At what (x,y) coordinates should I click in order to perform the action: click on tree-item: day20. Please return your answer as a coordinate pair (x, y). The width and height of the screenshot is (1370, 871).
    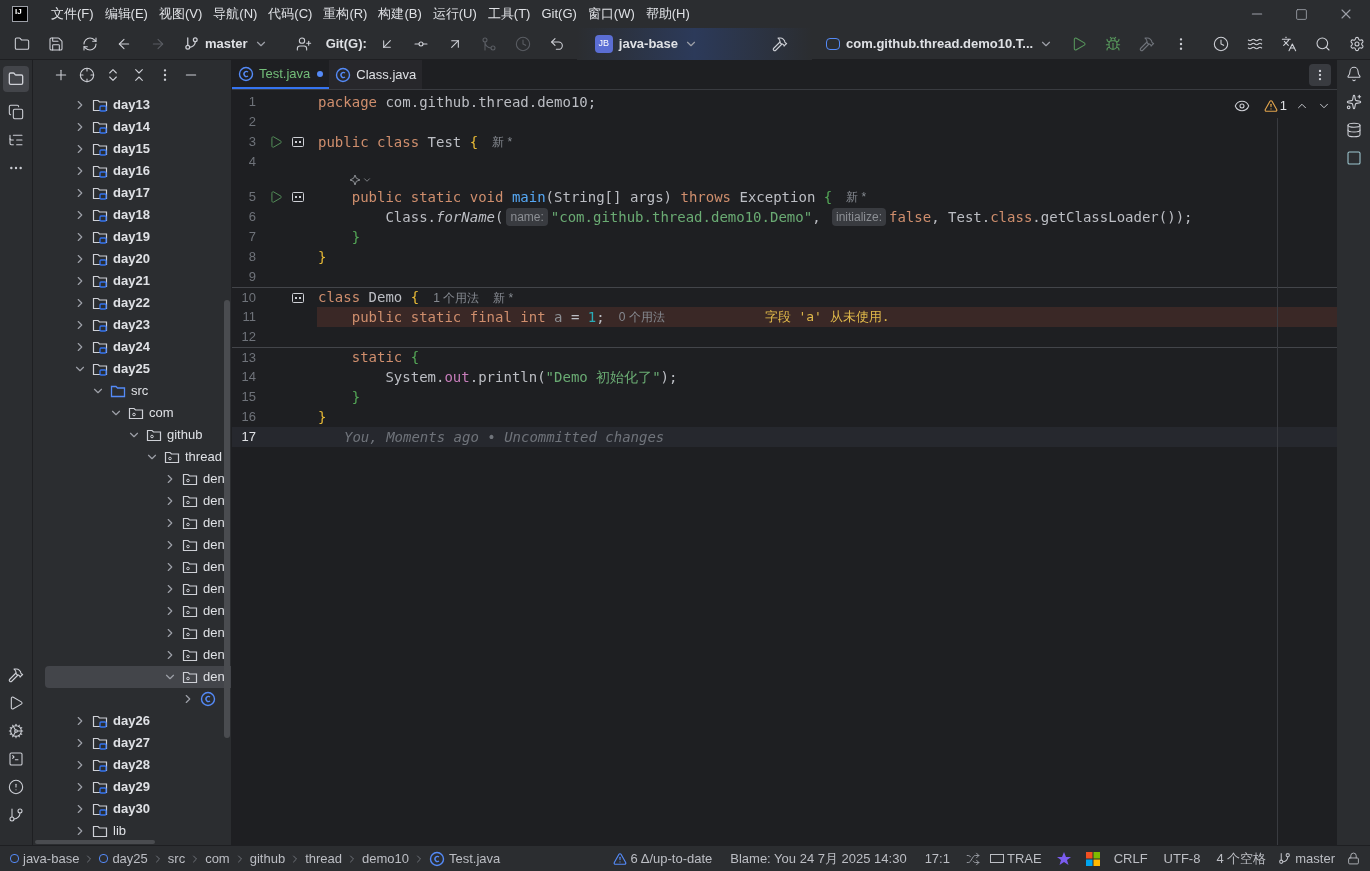
    Looking at the image, I should click on (138, 259).